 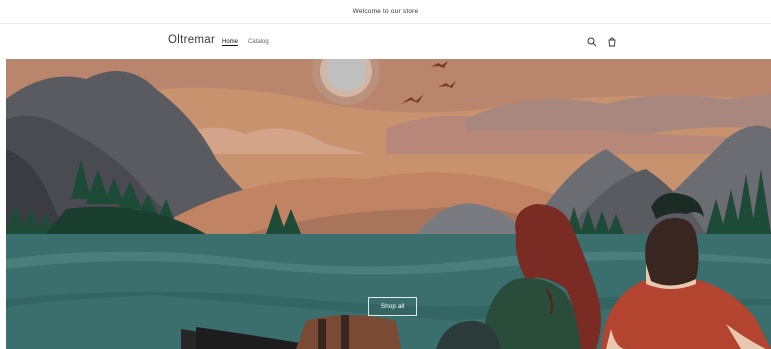 I want to click on nav-link-home: Home, so click(x=230, y=42).